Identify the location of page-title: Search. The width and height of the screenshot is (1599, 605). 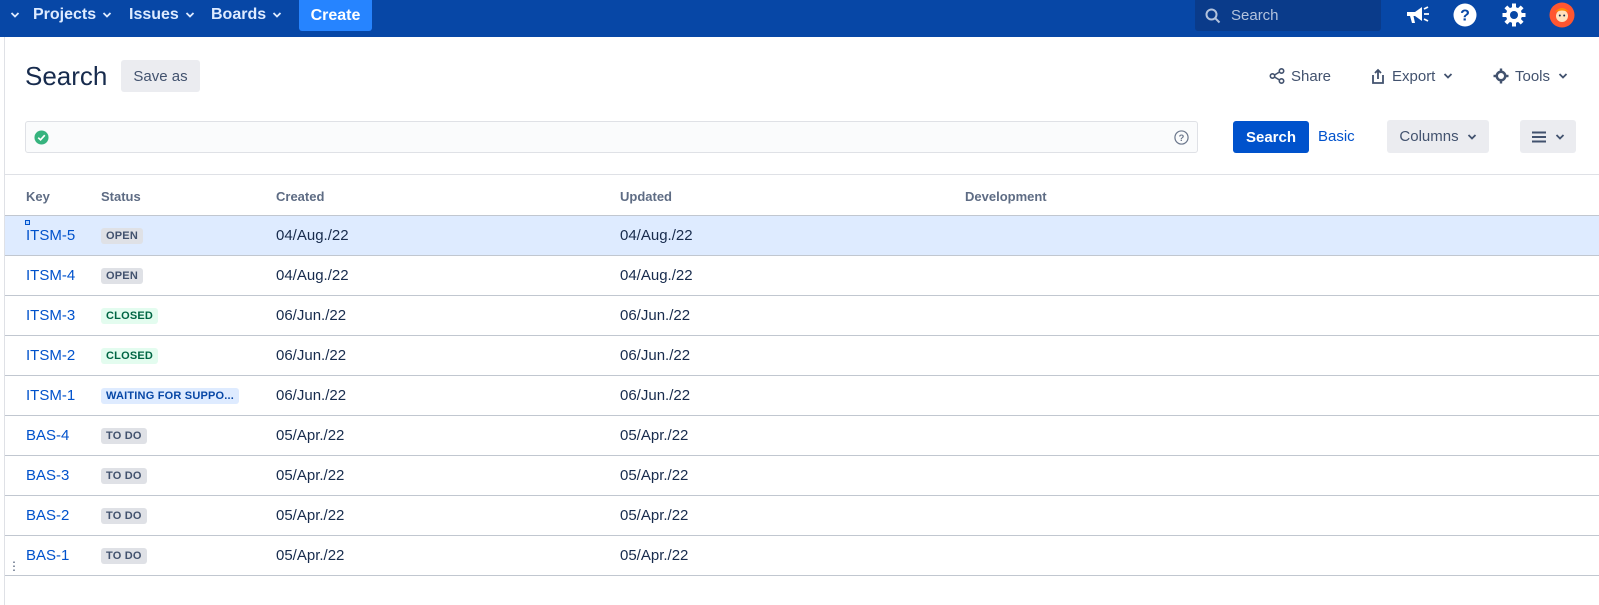
(66, 76).